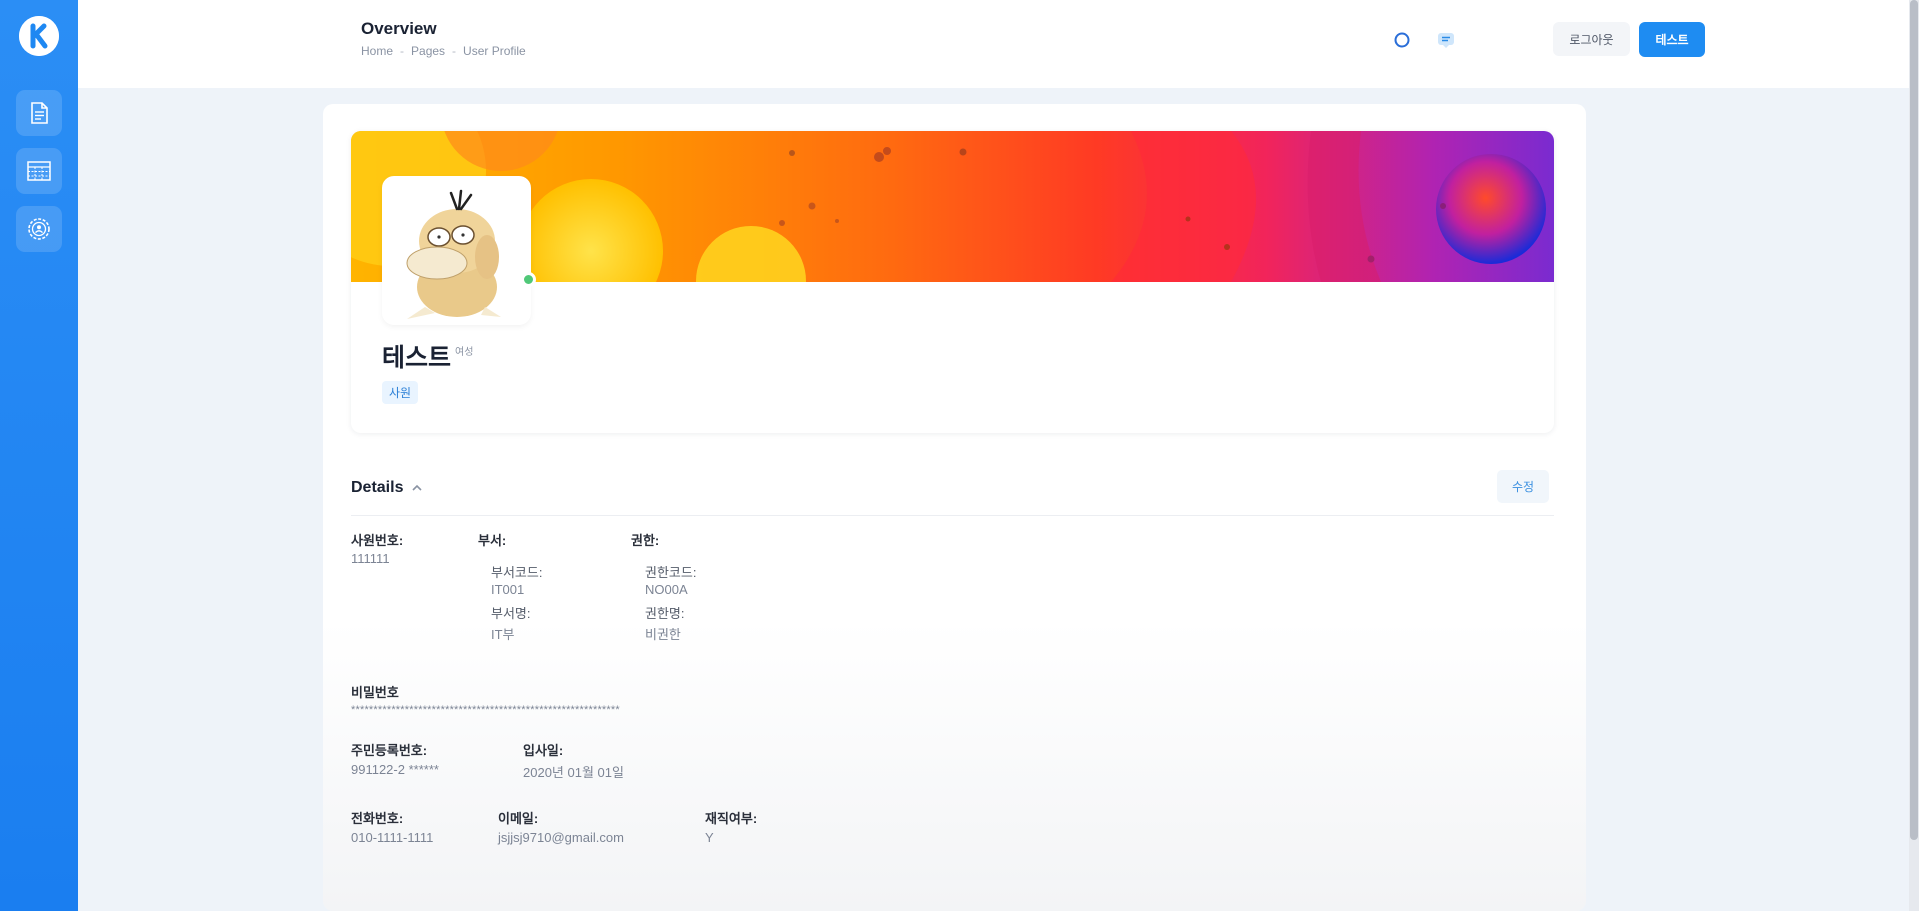  I want to click on avatar, so click(456, 250).